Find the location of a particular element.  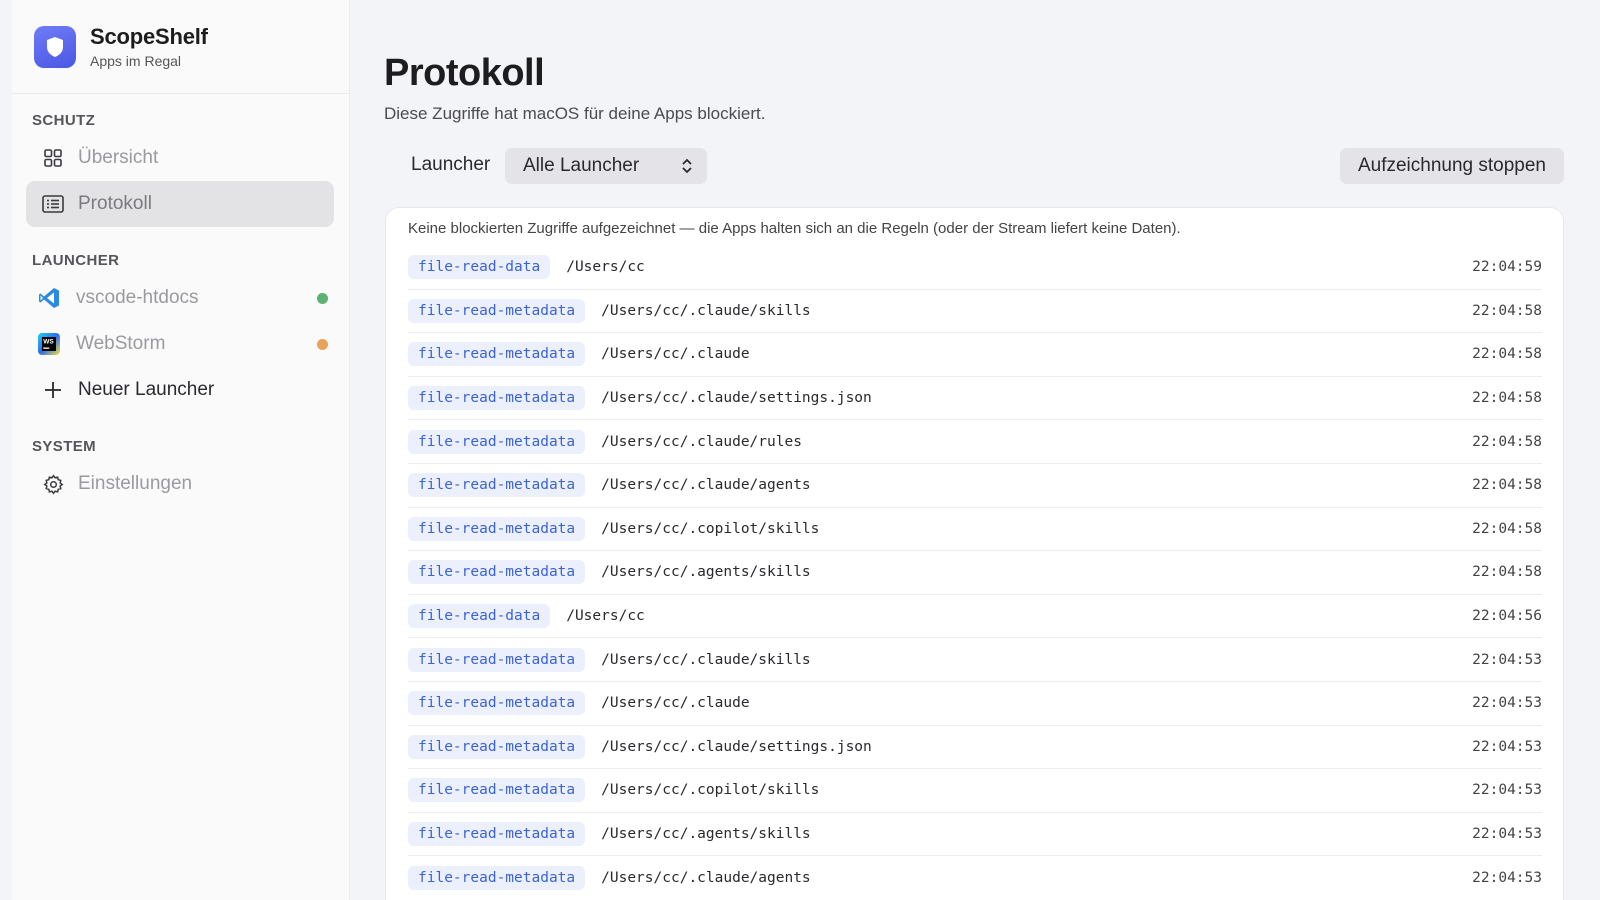

stop-recording-button: Aufzeichnung stoppen is located at coordinates (1451, 166).